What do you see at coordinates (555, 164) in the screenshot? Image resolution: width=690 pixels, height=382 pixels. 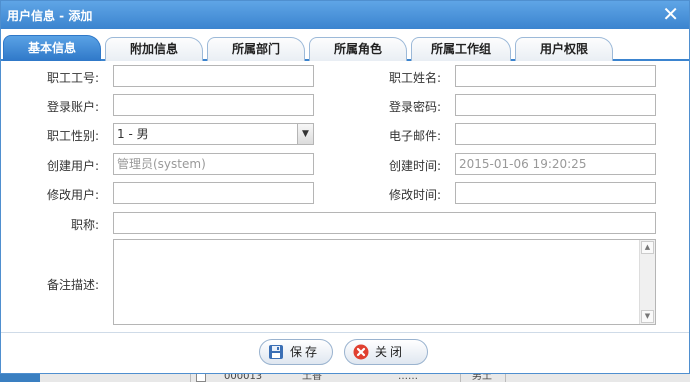 I see `created-time-input: 2015-01-06 19:20:25` at bounding box center [555, 164].